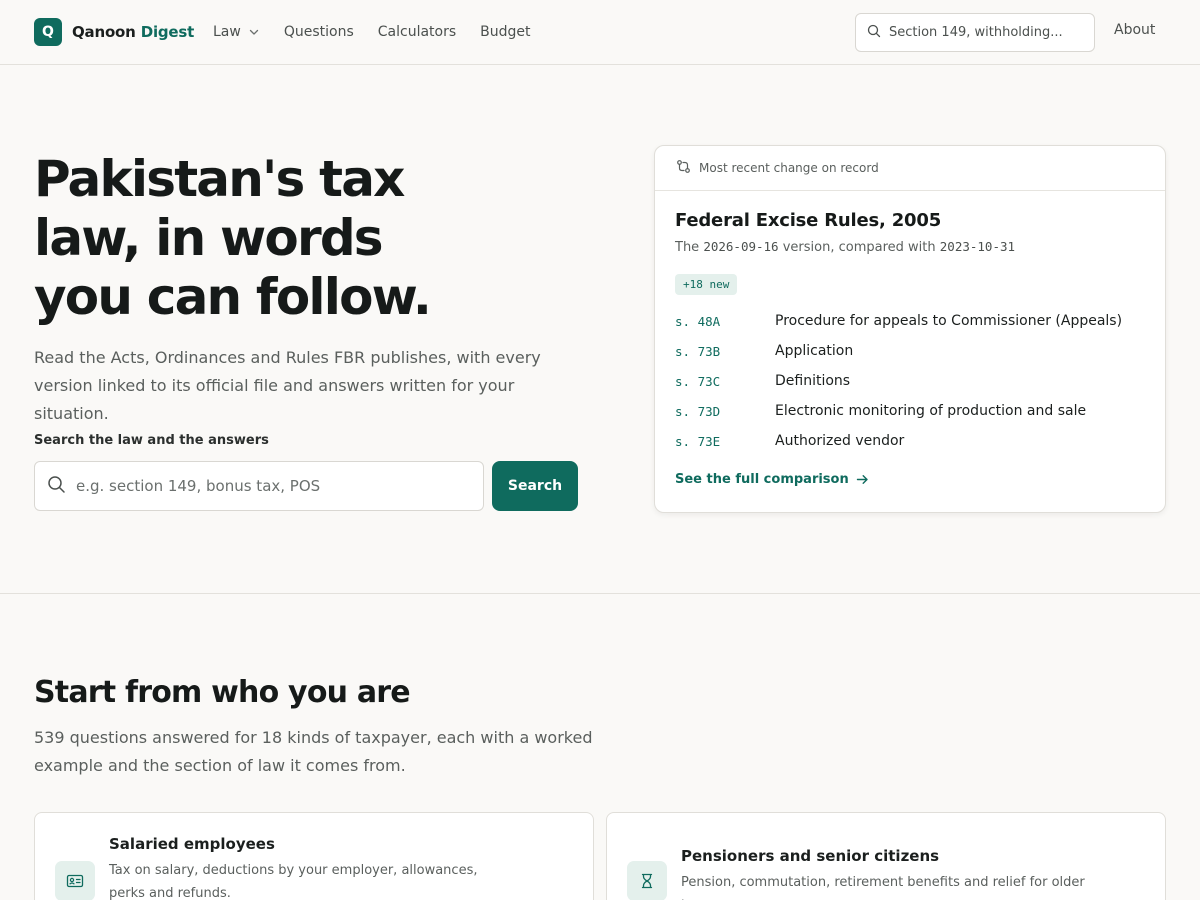  I want to click on chevron-down-icon, so click(254, 32).